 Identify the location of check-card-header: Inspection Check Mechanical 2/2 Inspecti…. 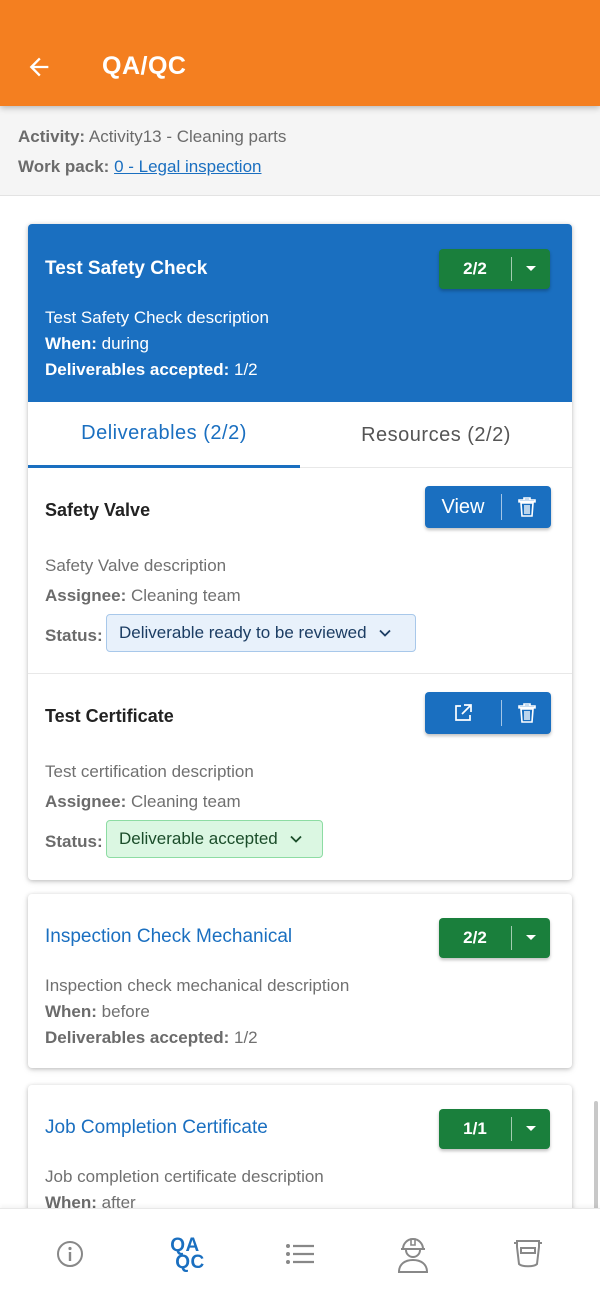
(300, 981).